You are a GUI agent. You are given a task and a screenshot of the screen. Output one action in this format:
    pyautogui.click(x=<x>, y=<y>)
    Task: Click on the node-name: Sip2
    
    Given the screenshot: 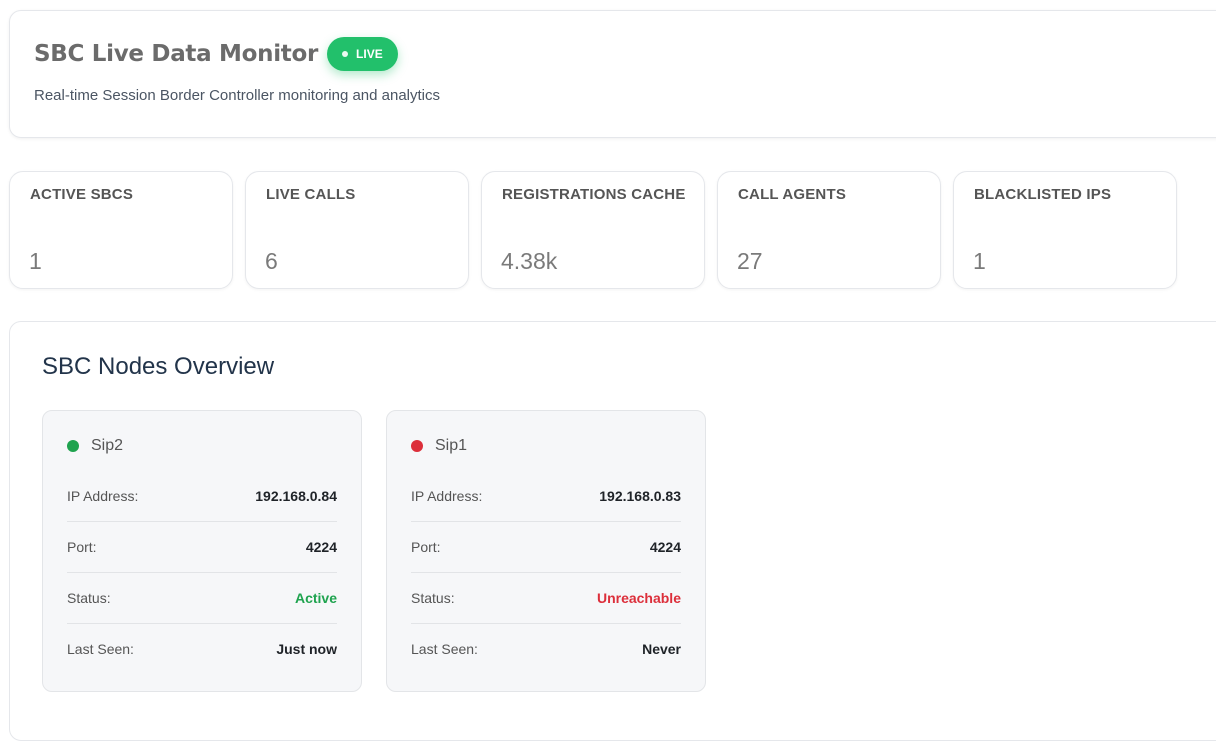 What is the action you would take?
    pyautogui.click(x=107, y=445)
    